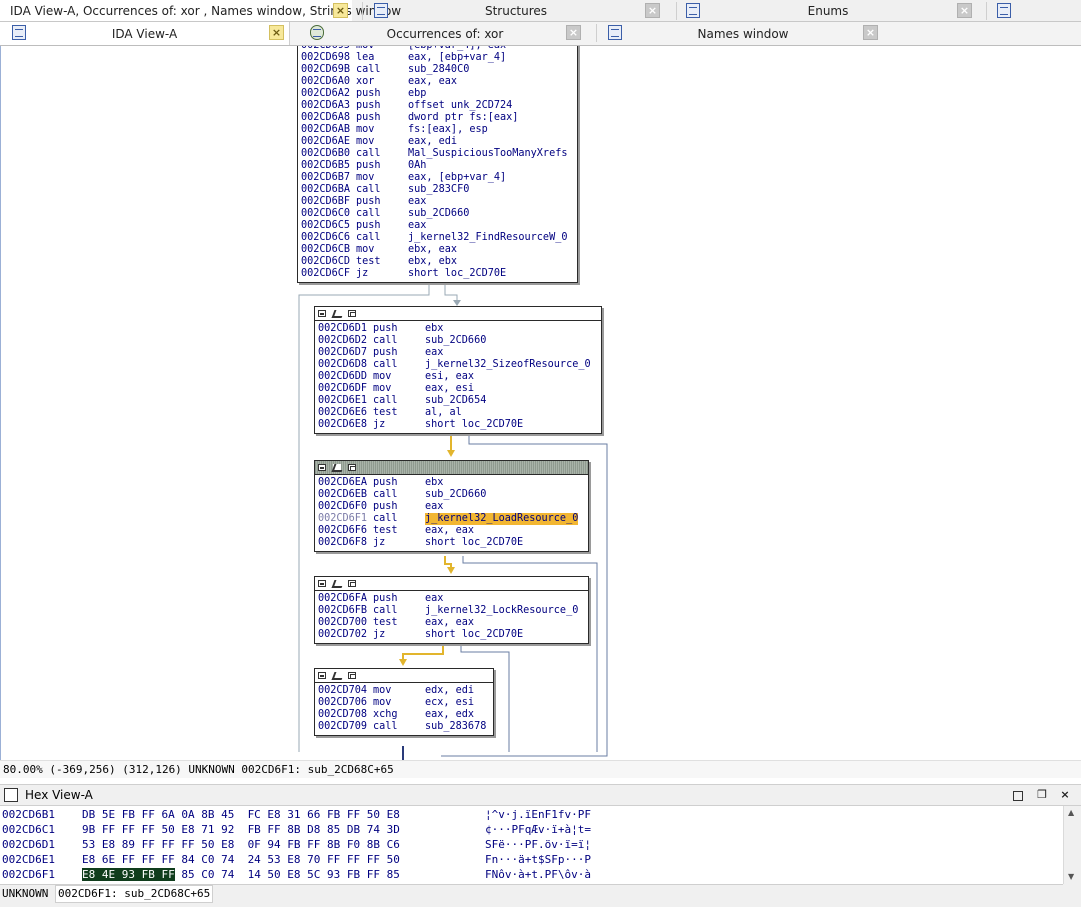 Image resolution: width=1081 pixels, height=907 pixels. What do you see at coordinates (443, 413) in the screenshot?
I see `instruction-operand: al, al` at bounding box center [443, 413].